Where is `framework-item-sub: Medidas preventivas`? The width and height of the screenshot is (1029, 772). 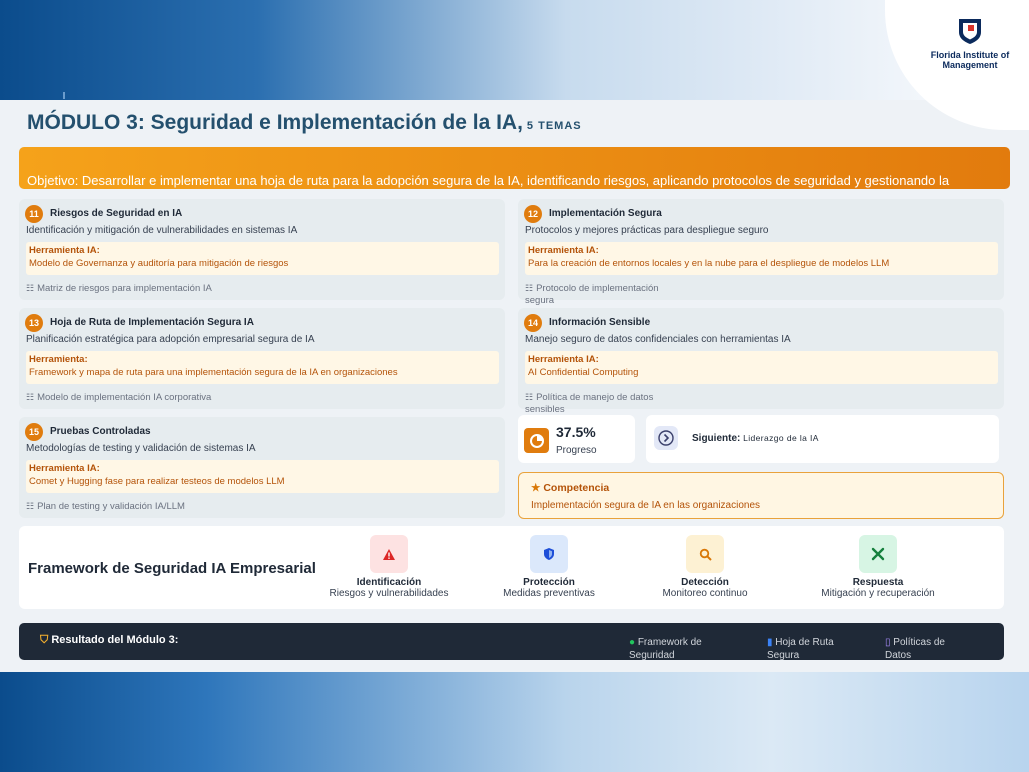
framework-item-sub: Medidas preventivas is located at coordinates (549, 593).